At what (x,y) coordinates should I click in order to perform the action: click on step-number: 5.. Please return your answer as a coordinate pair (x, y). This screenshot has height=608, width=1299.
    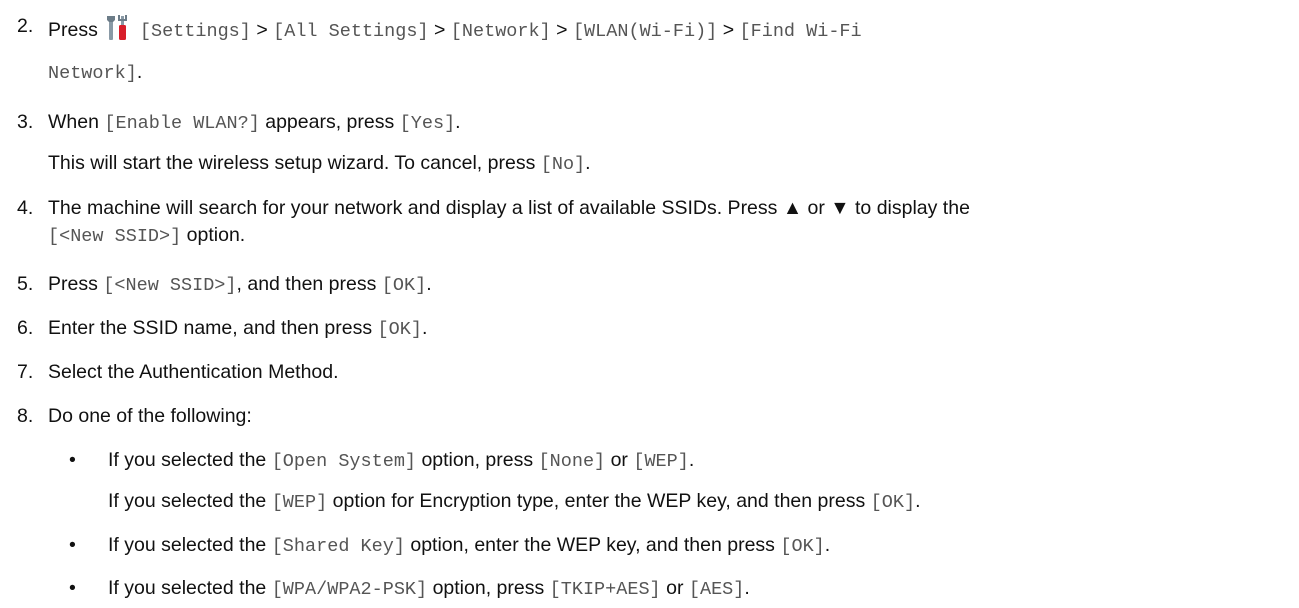
    Looking at the image, I should click on (25, 284).